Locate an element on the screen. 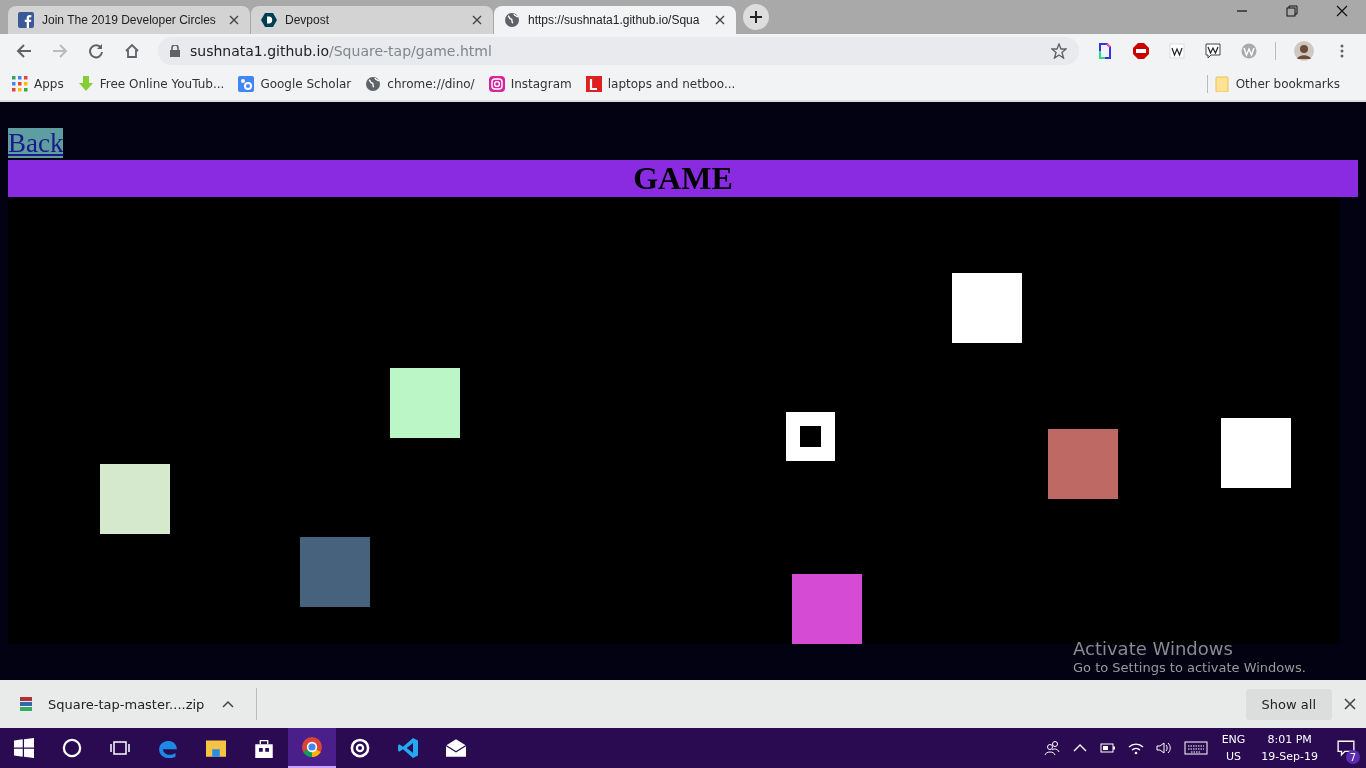 The width and height of the screenshot is (1366, 768). activation-title: Activate Windows is located at coordinates (1153, 649).